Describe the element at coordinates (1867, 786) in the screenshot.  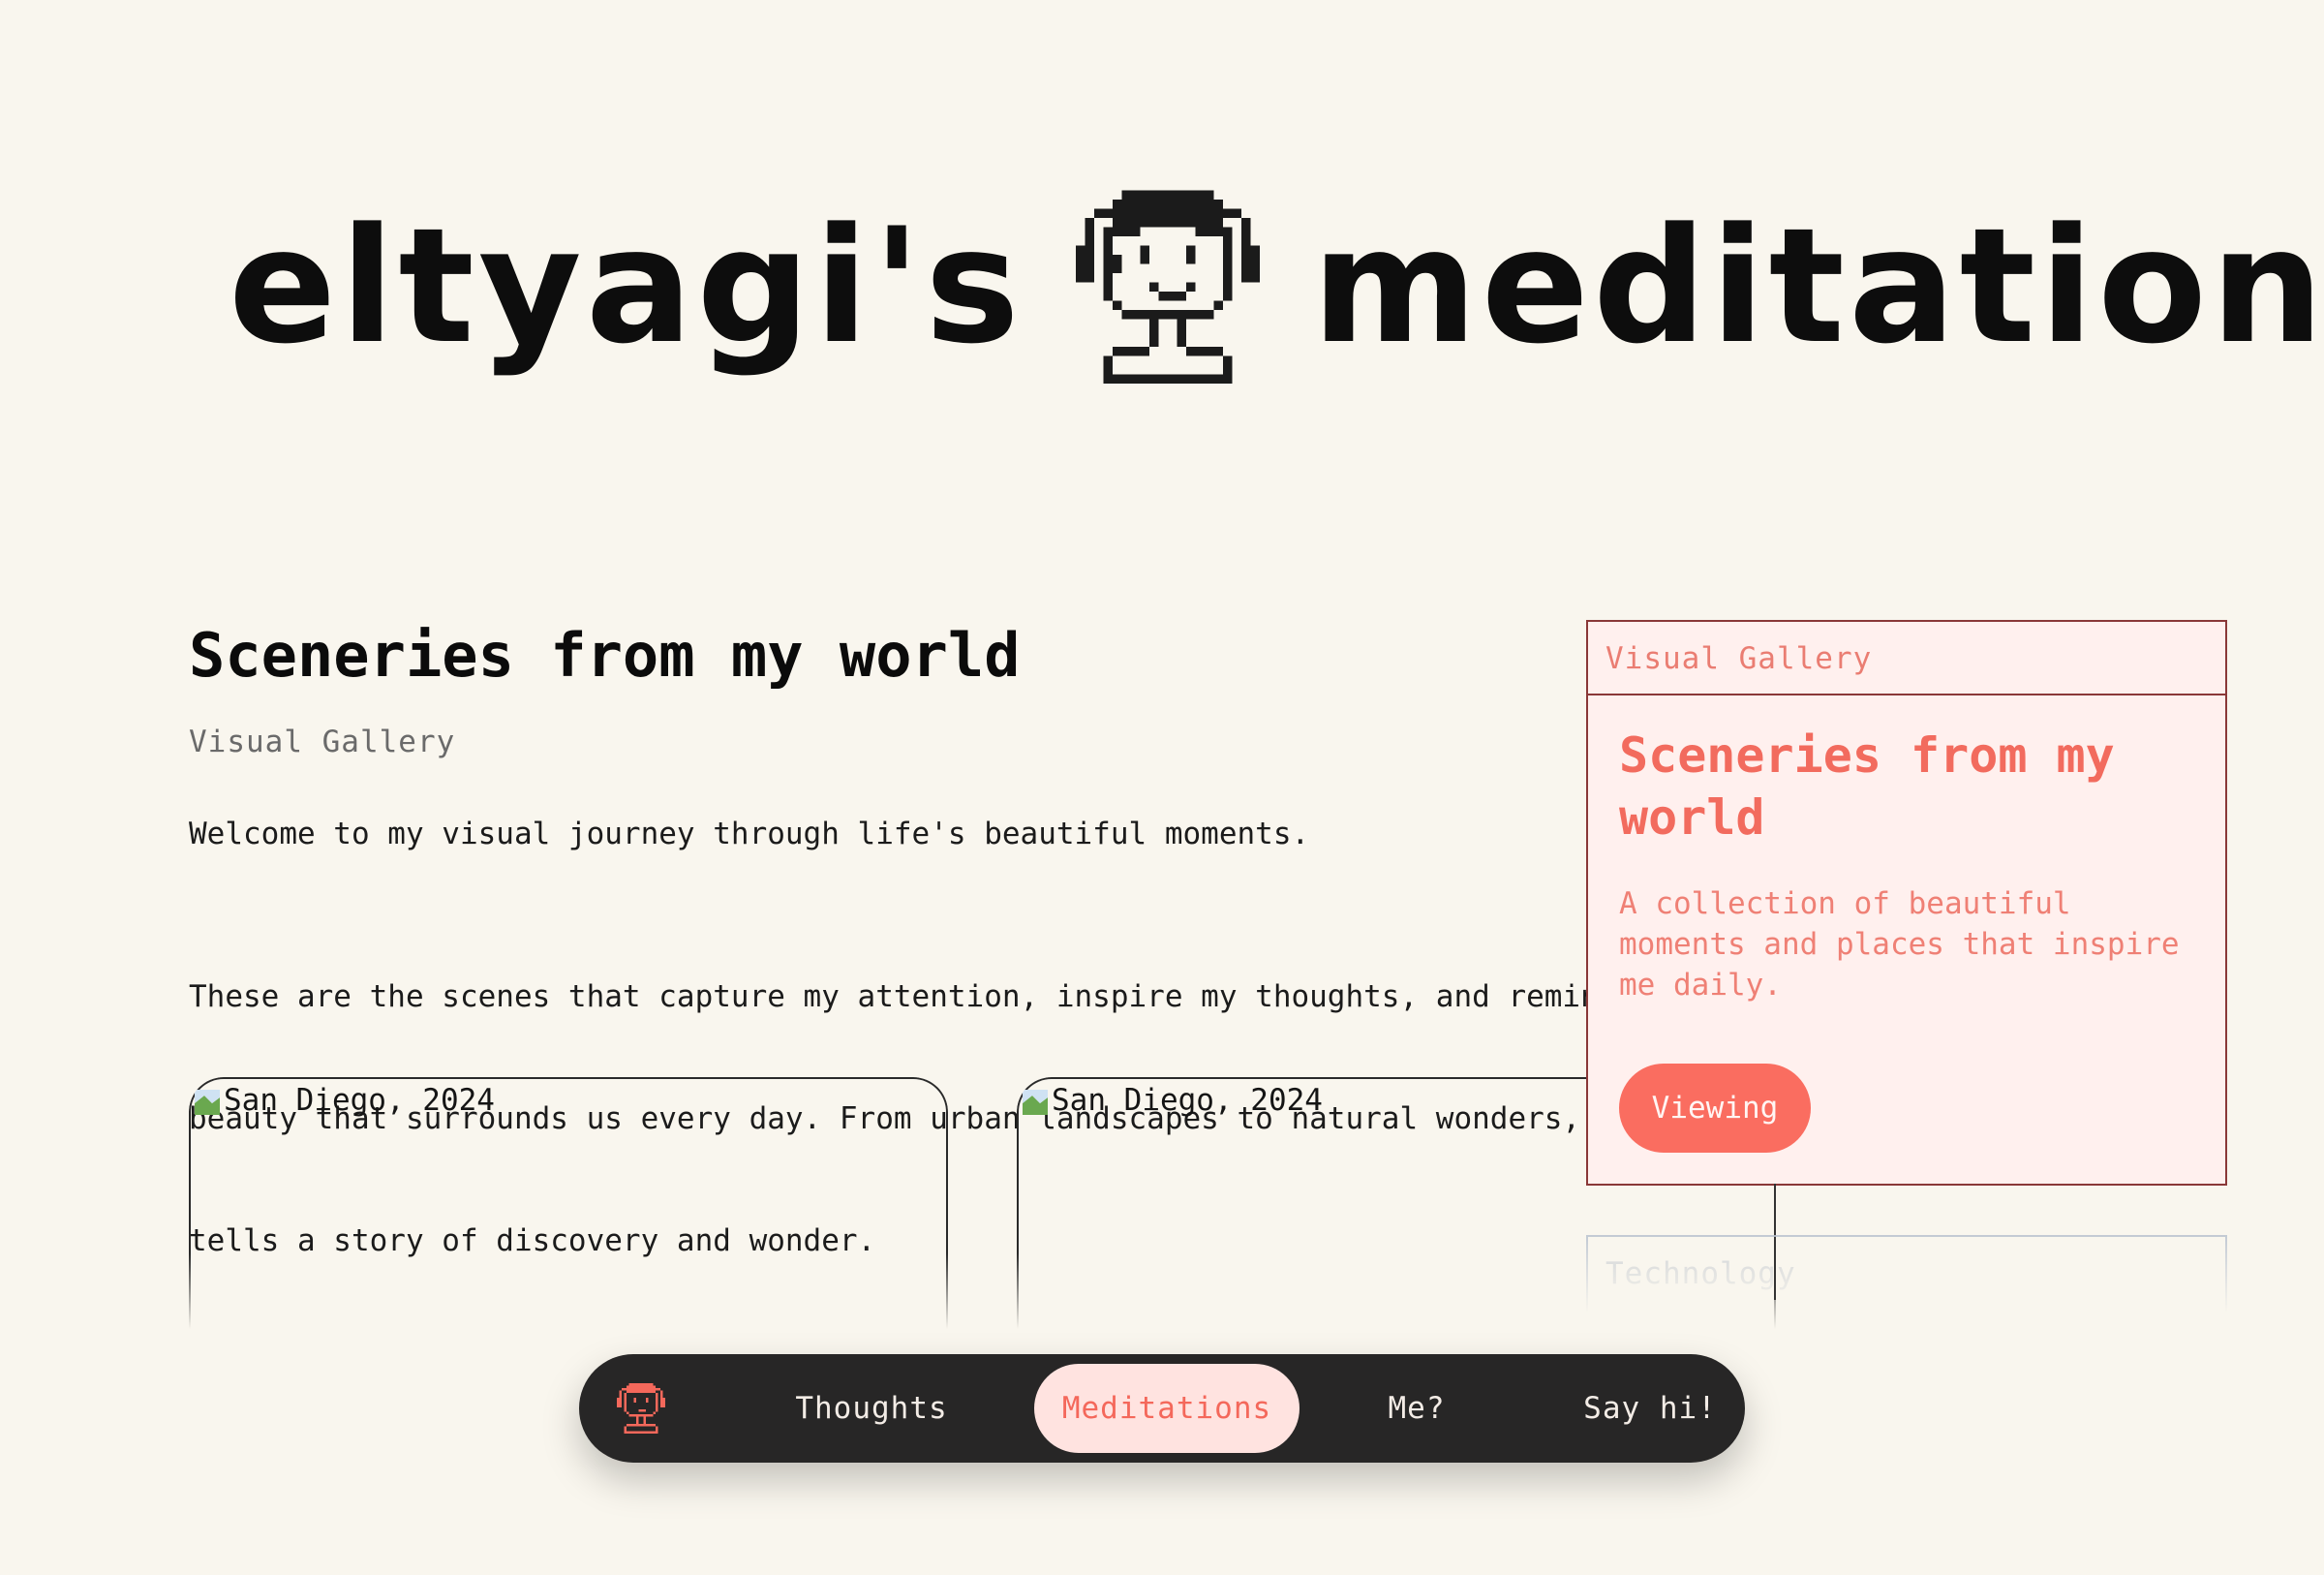
I see `panel-title: Sceneries from my world` at that location.